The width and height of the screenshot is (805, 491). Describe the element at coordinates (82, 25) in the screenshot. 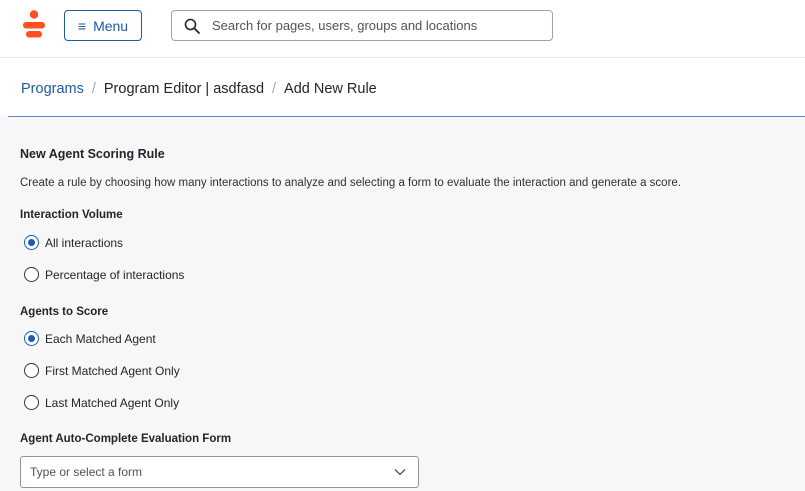

I see `hamburger-icon: ≡` at that location.